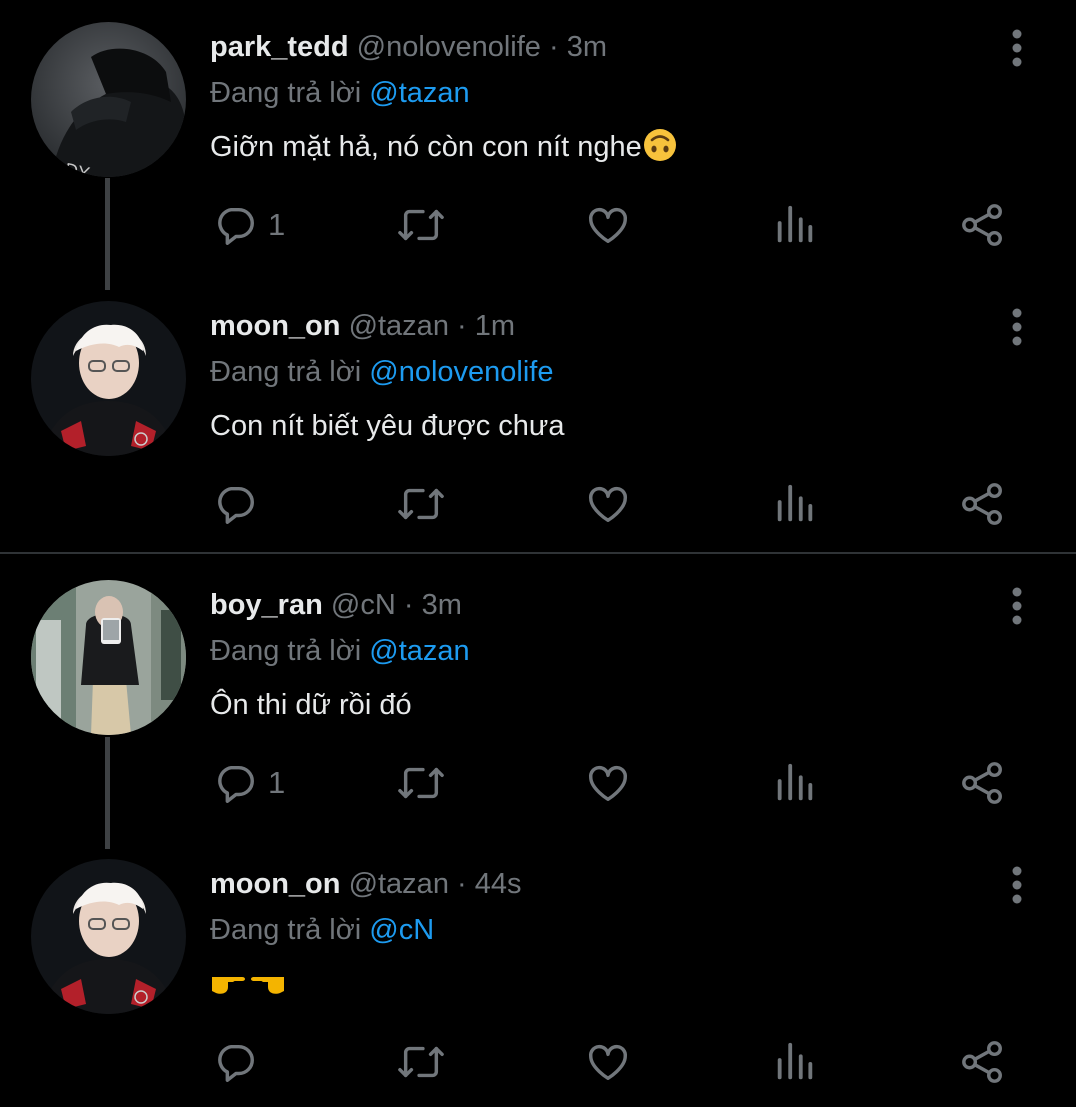 The width and height of the screenshot is (1076, 1107). I want to click on thread-divider, so click(538, 553).